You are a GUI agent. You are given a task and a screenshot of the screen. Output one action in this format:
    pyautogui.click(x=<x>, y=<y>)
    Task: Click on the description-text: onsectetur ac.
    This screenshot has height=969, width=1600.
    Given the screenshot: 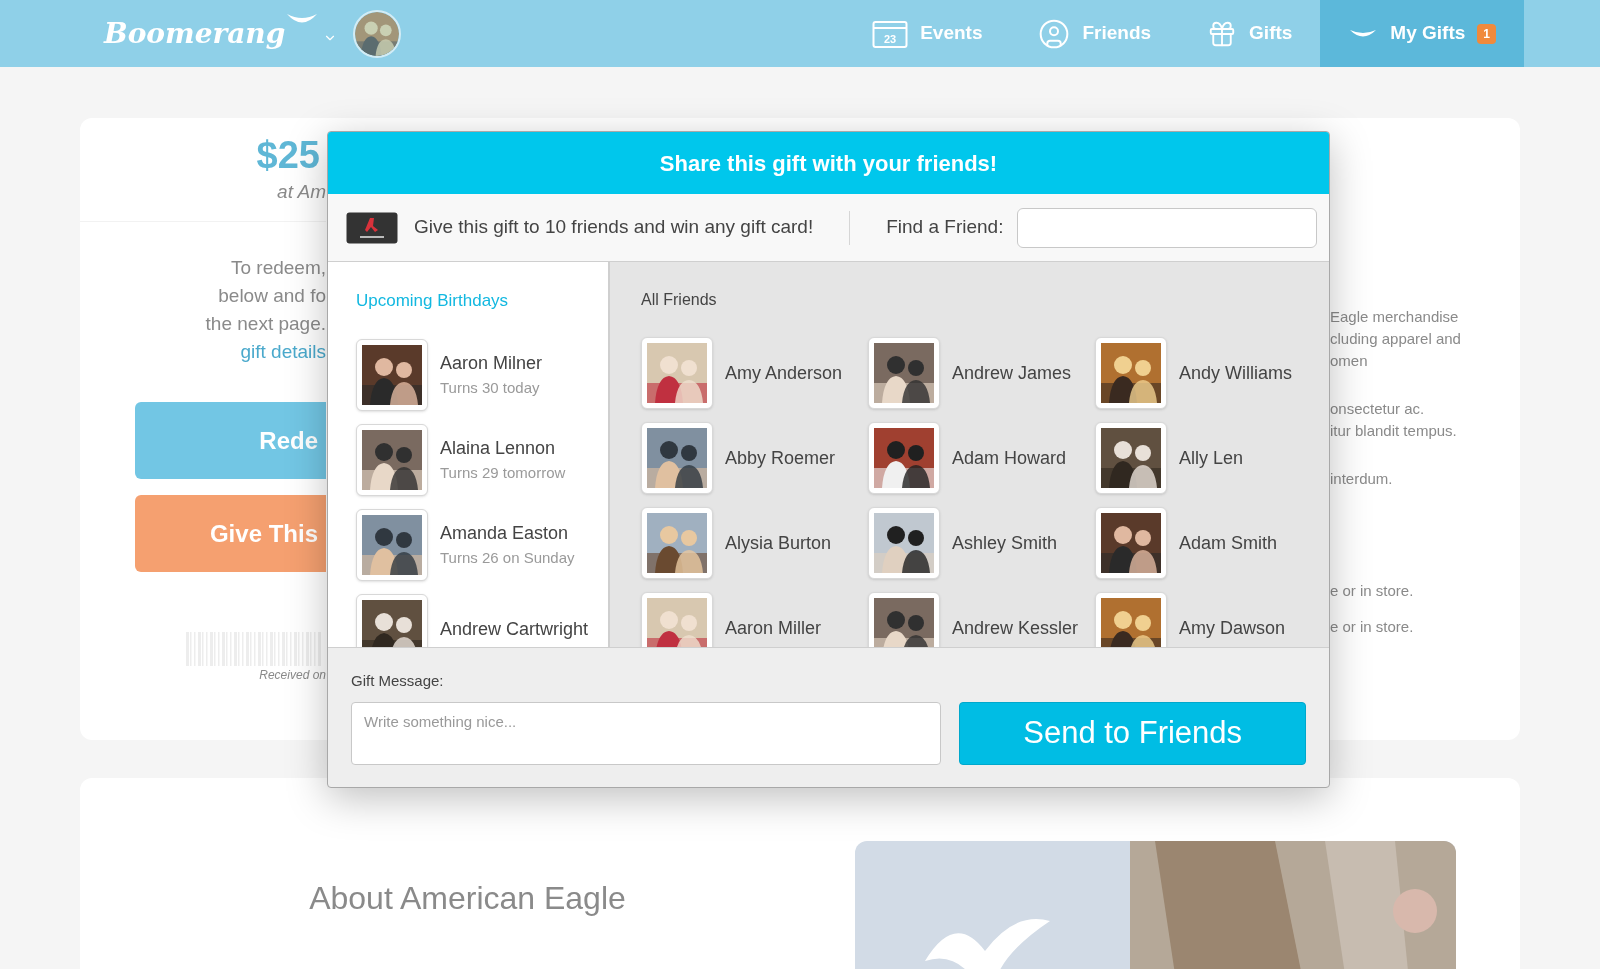 What is the action you would take?
    pyautogui.click(x=1378, y=409)
    